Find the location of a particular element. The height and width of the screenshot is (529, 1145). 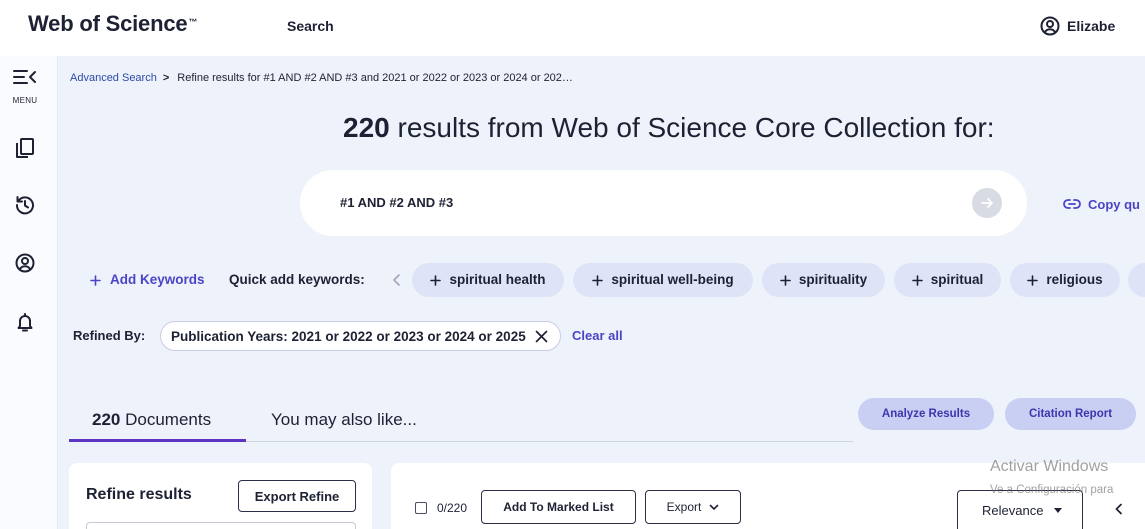

chevron-down-icon is located at coordinates (714, 507).